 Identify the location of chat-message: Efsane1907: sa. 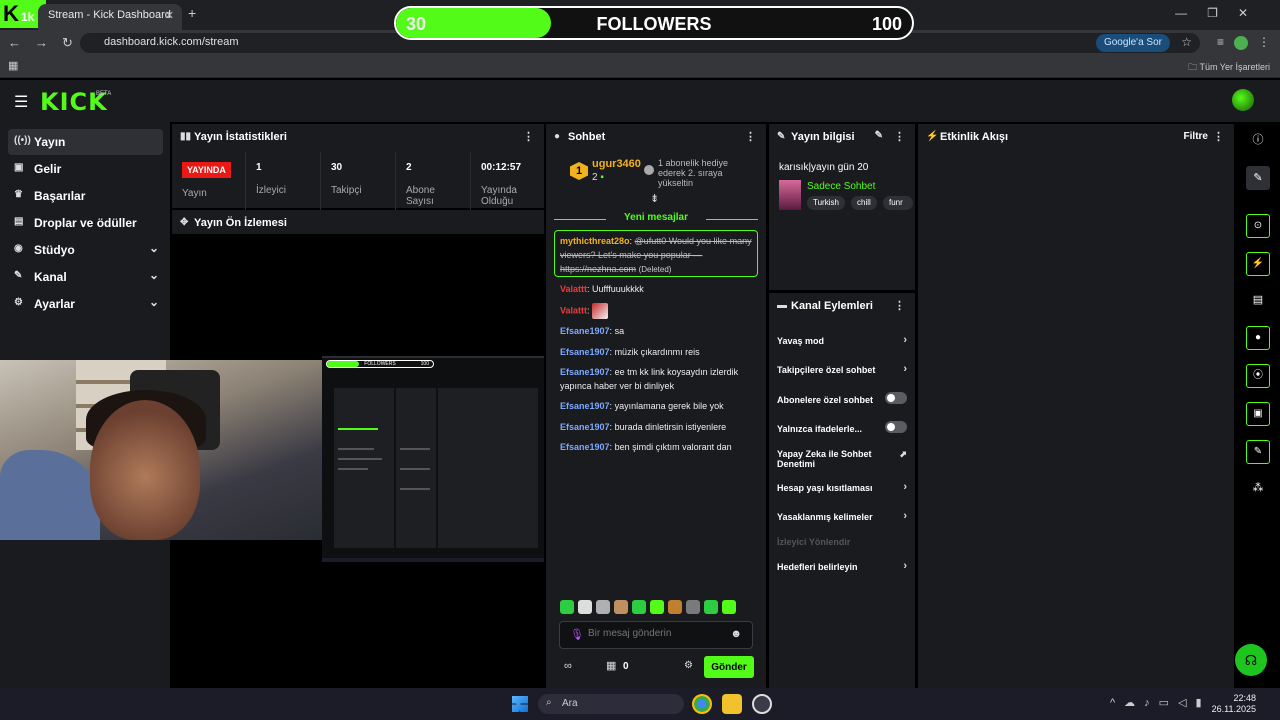
(660, 331).